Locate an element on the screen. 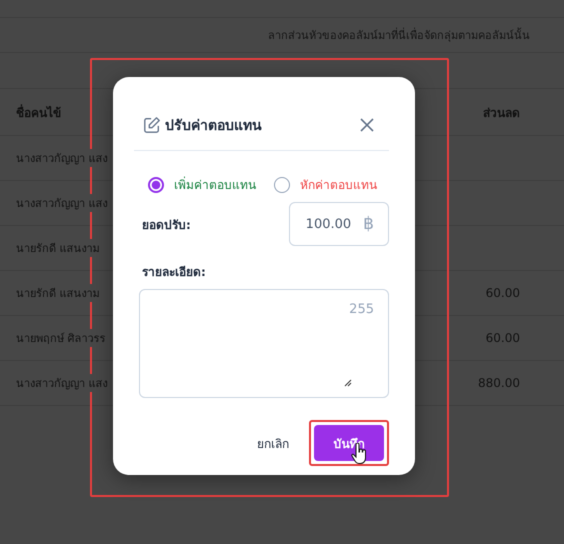 Image resolution: width=564 pixels, height=544 pixels. close-icon is located at coordinates (367, 125).